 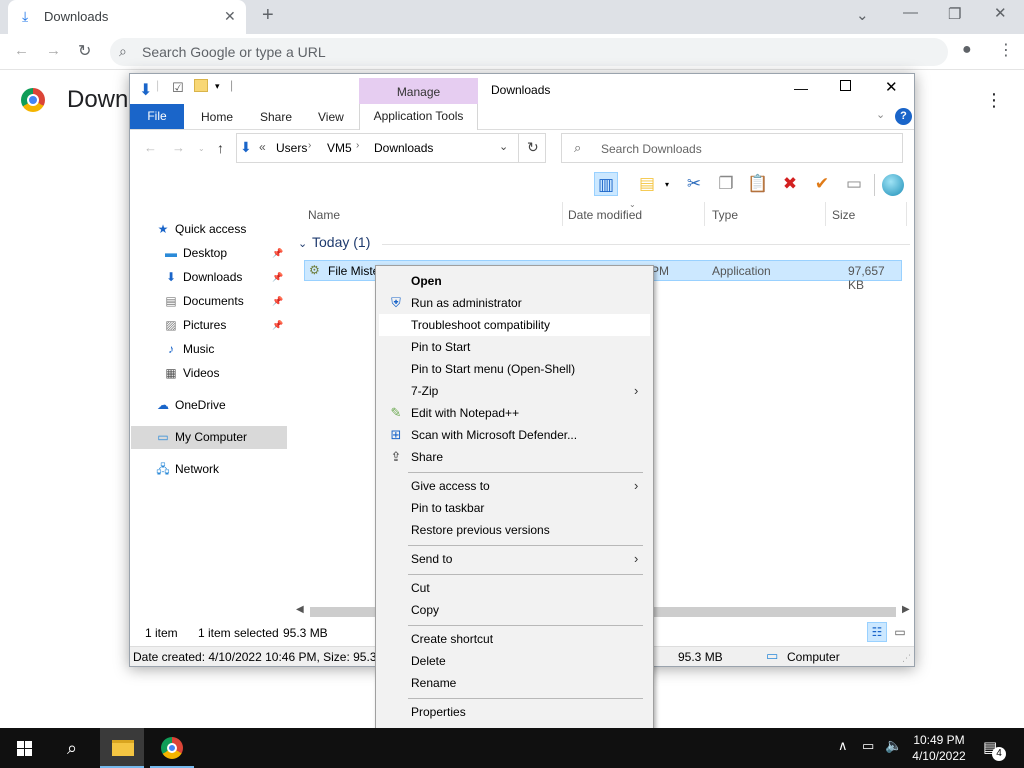 I want to click on menu-item-run-as-admin: ⛨ Run as administrator, so click(x=514, y=303).